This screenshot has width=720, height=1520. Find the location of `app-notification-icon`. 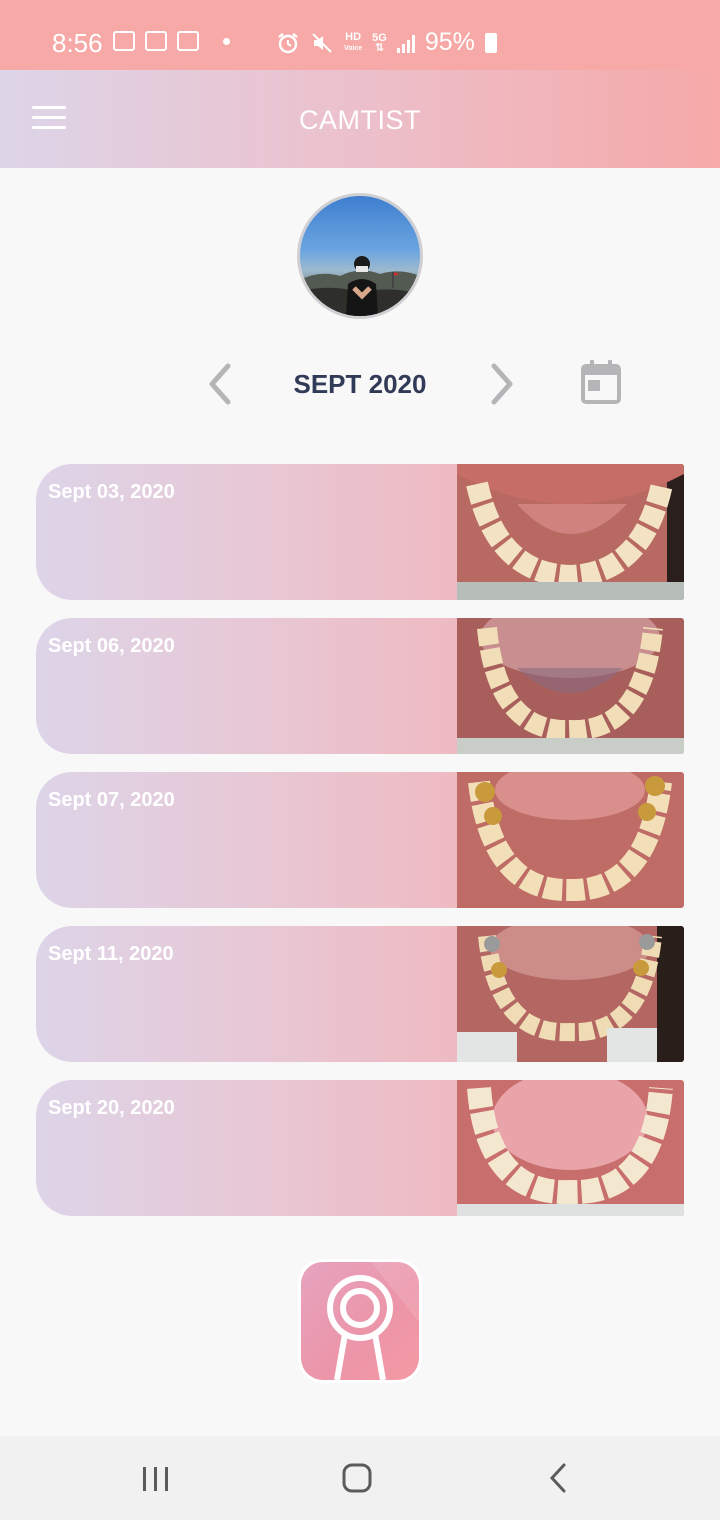

app-notification-icon is located at coordinates (188, 41).